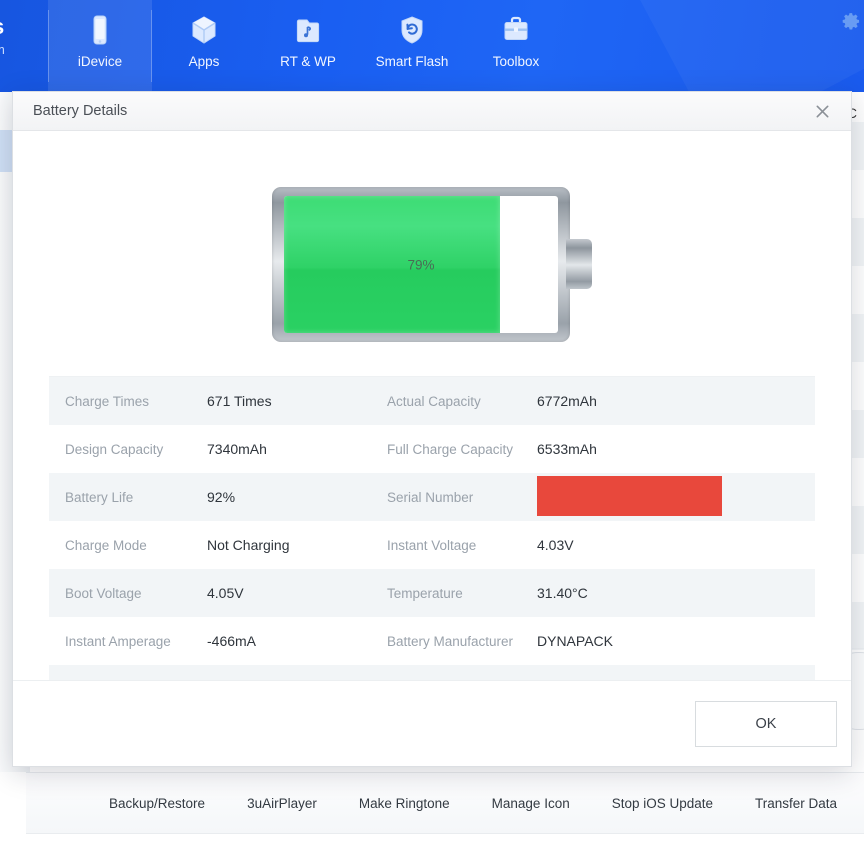 This screenshot has width=864, height=864. What do you see at coordinates (204, 30) in the screenshot?
I see `cube-icon` at bounding box center [204, 30].